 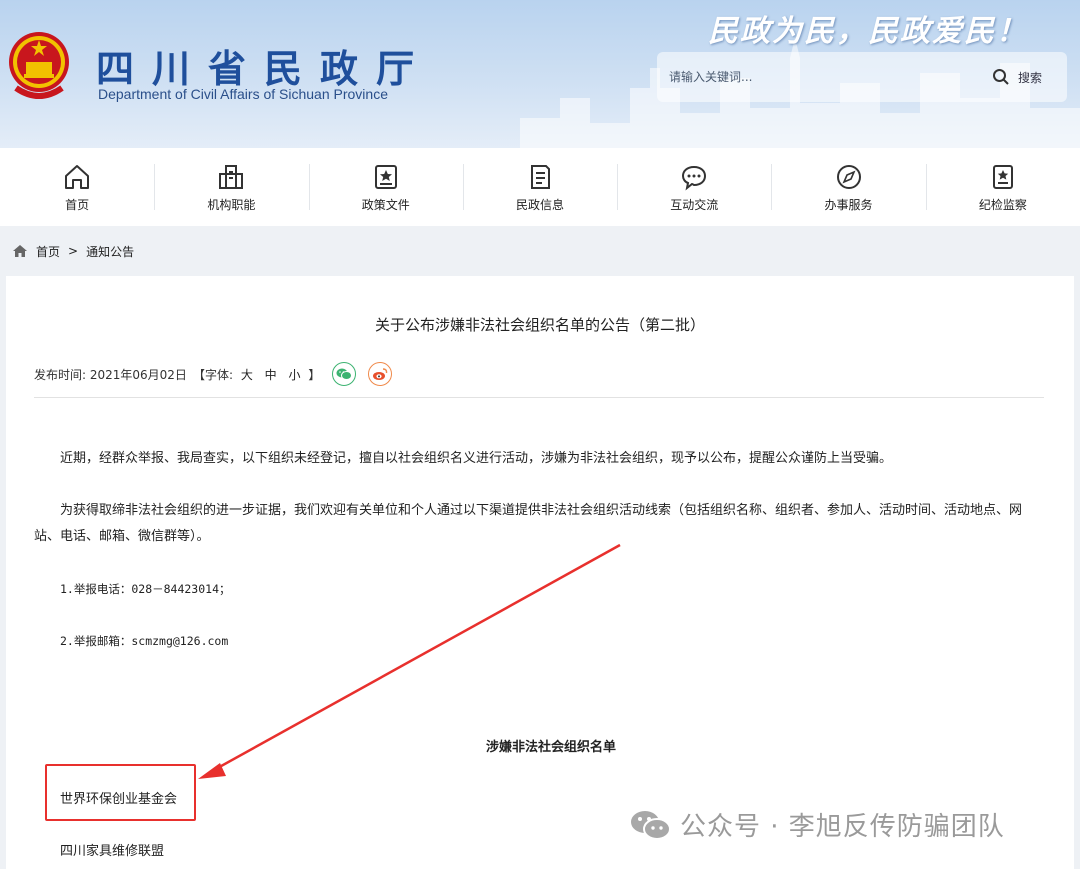 I want to click on list-title: 涉嫌非法社会组织名单, so click(x=550, y=747).